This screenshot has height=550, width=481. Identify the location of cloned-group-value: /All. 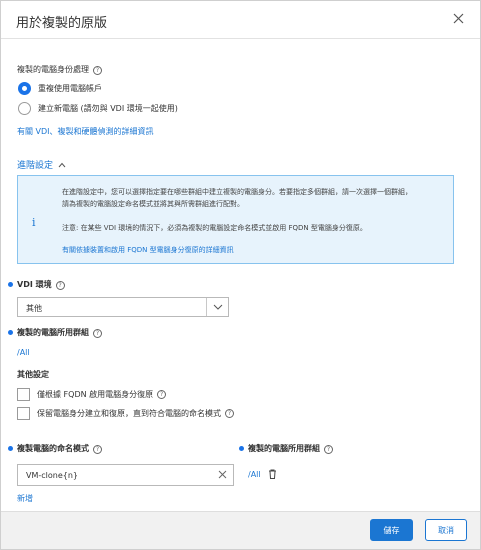
(23, 352).